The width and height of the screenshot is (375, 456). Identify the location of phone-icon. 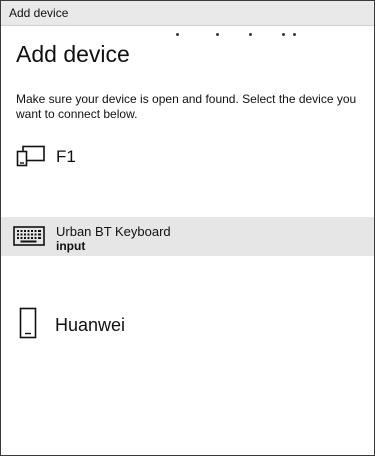
(28, 325).